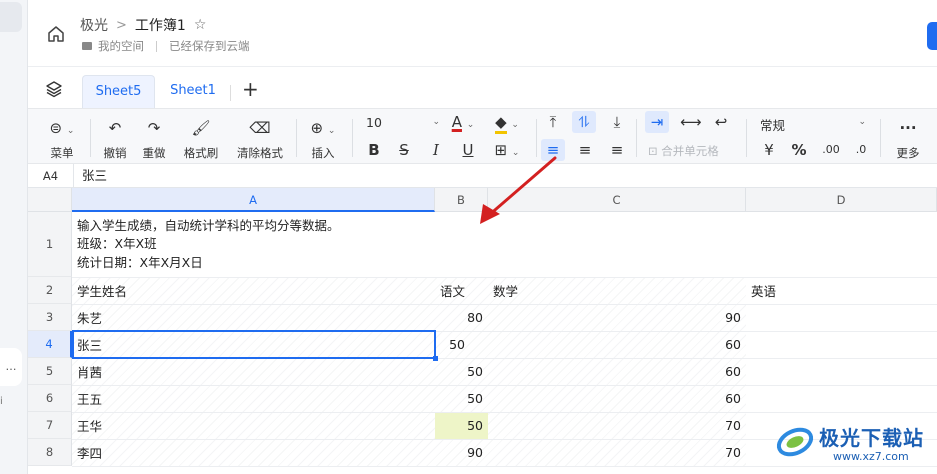  I want to click on column-header-a: A, so click(253, 200).